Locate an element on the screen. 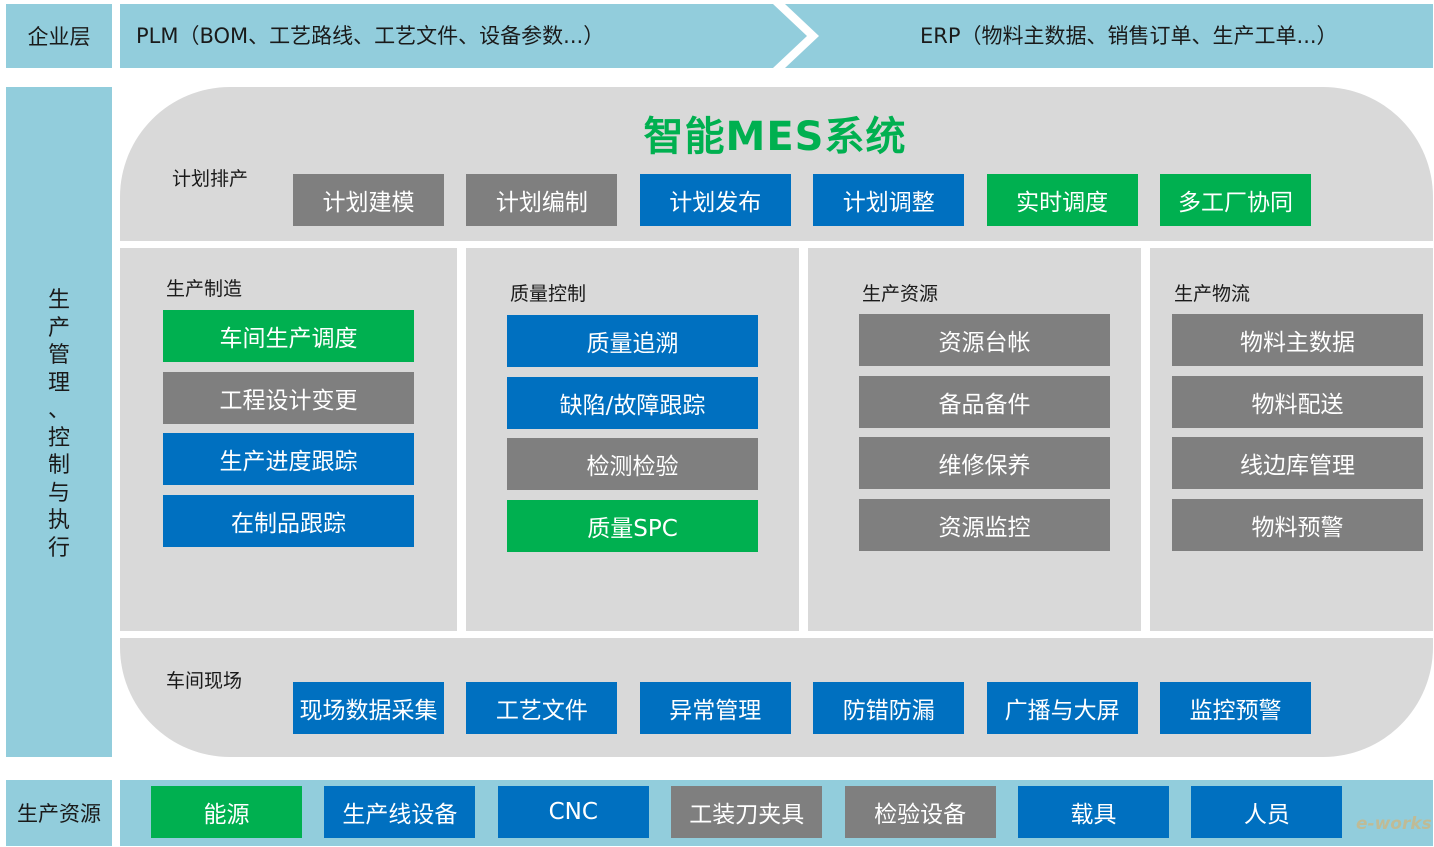 The image size is (1434, 847). planning-item: 计划调整 is located at coordinates (889, 200).